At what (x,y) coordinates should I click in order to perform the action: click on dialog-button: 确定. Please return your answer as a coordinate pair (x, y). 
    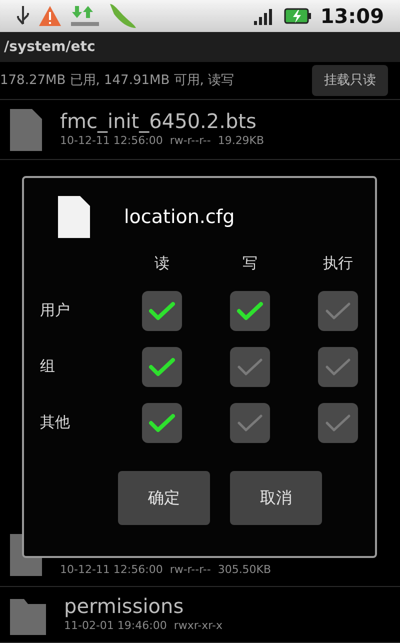
    Looking at the image, I should click on (164, 497).